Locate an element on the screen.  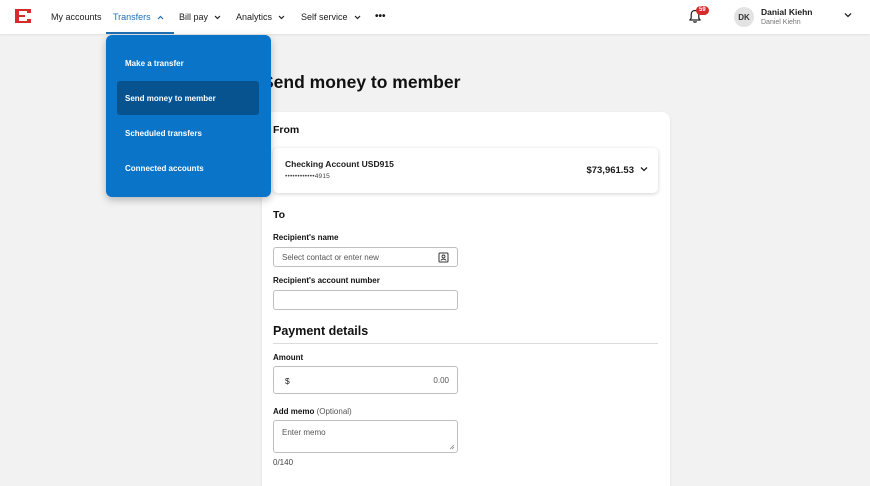
memo-label: Add memo (Optional) is located at coordinates (312, 411).